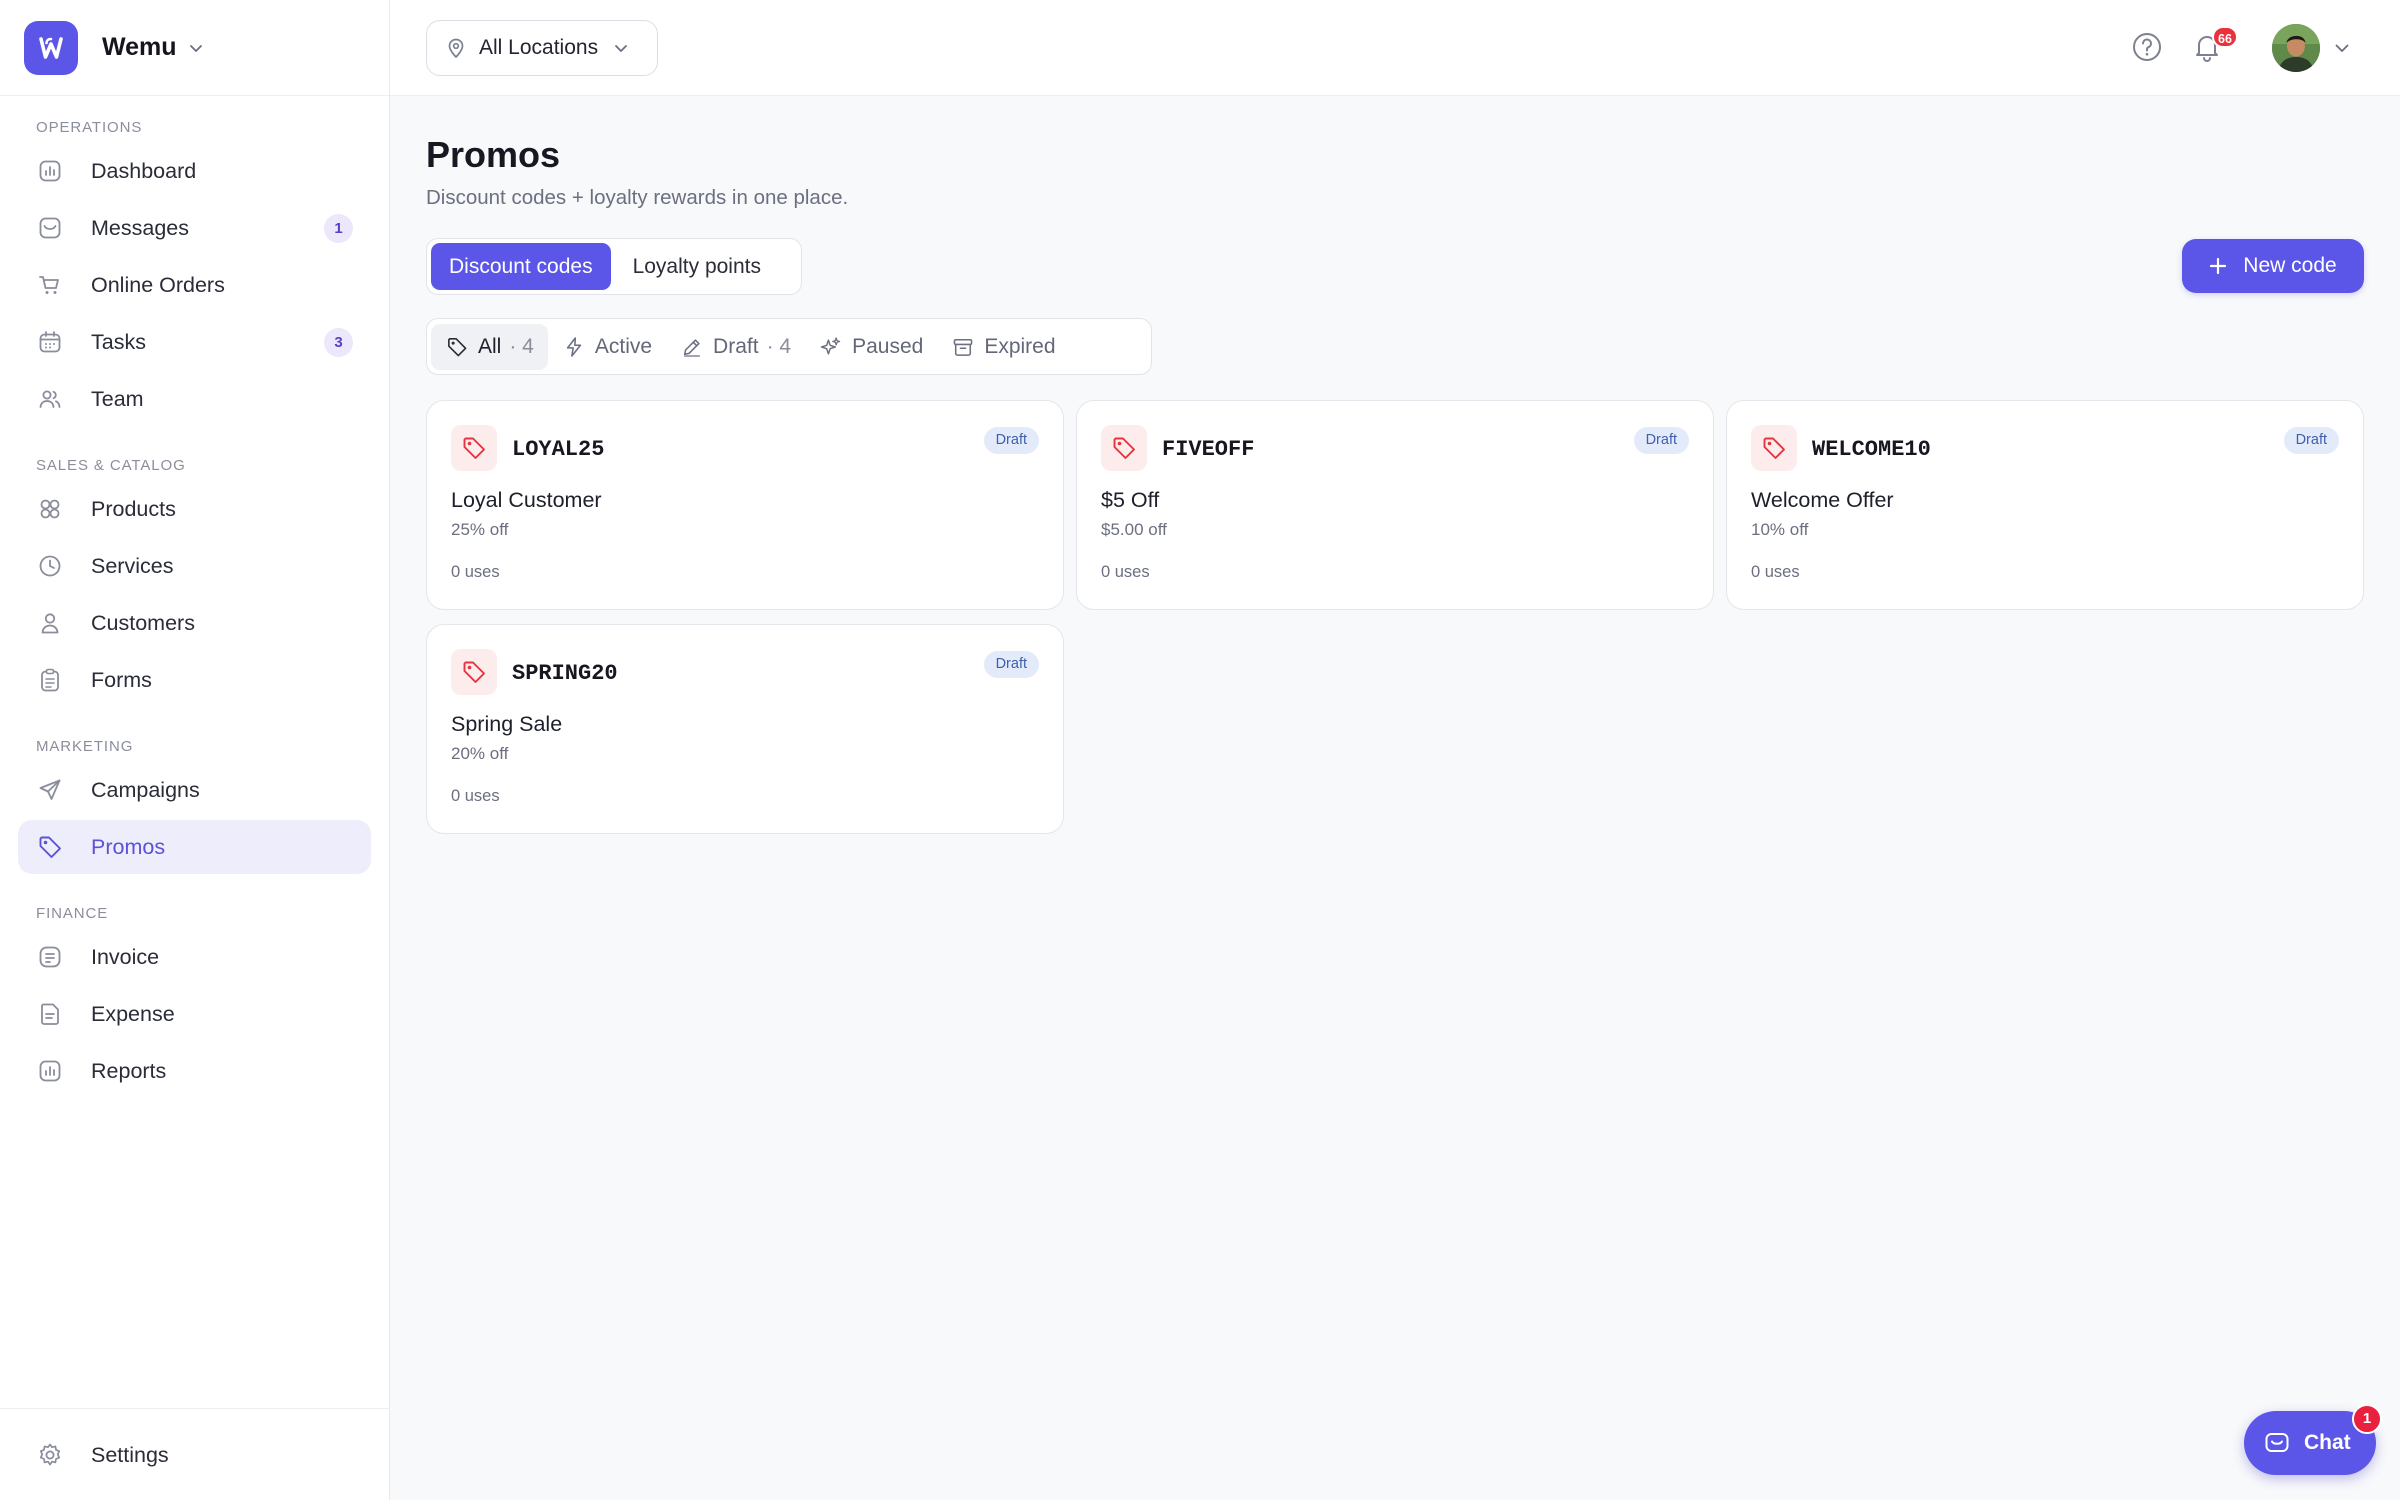 The image size is (2400, 1500). Describe the element at coordinates (51, 47) in the screenshot. I see `wemu-logo` at that location.